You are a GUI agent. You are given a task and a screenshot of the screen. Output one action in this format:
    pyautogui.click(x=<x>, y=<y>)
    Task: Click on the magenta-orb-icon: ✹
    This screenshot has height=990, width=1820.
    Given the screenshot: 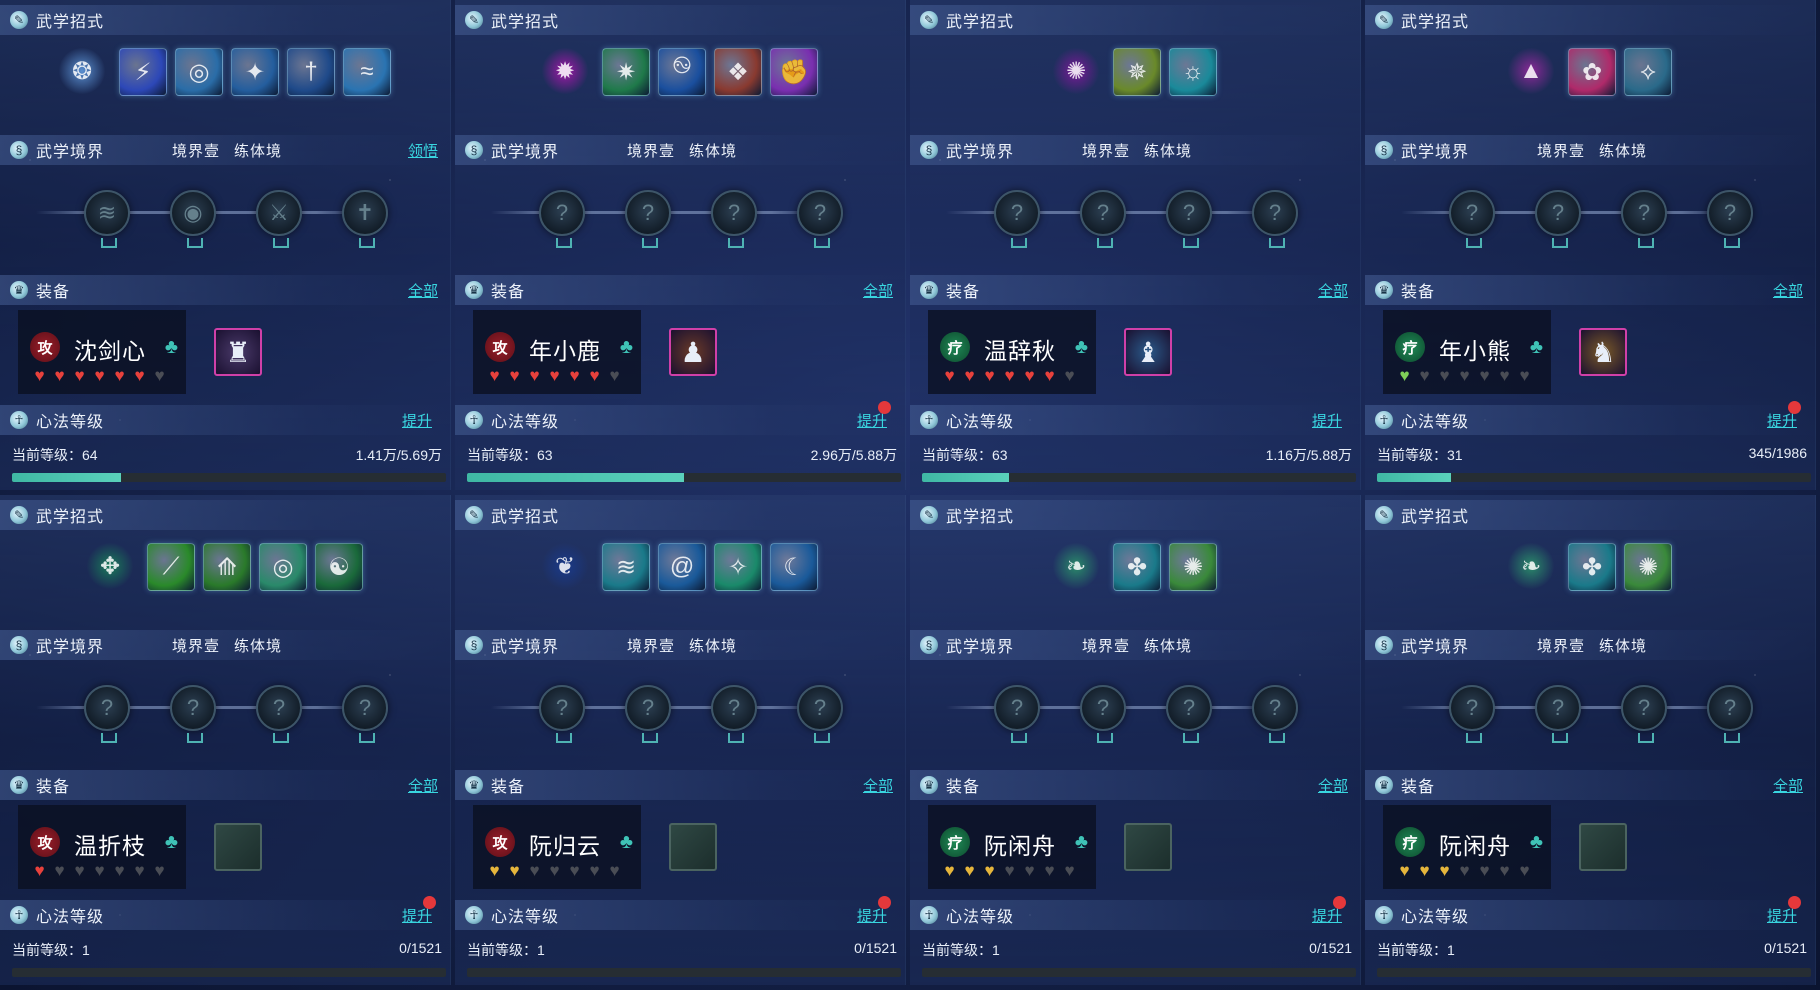 What is the action you would take?
    pyautogui.click(x=565, y=71)
    